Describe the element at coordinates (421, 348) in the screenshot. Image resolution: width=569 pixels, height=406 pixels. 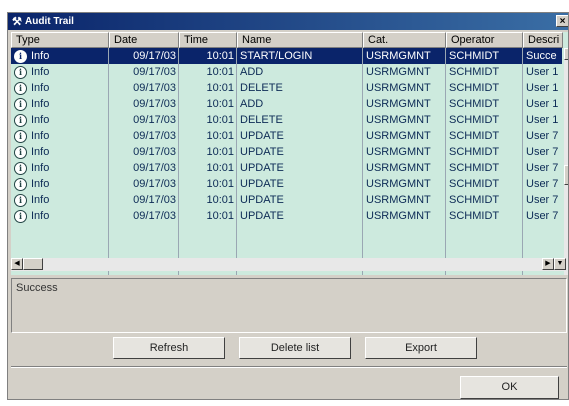
I see `export-button: Export` at that location.